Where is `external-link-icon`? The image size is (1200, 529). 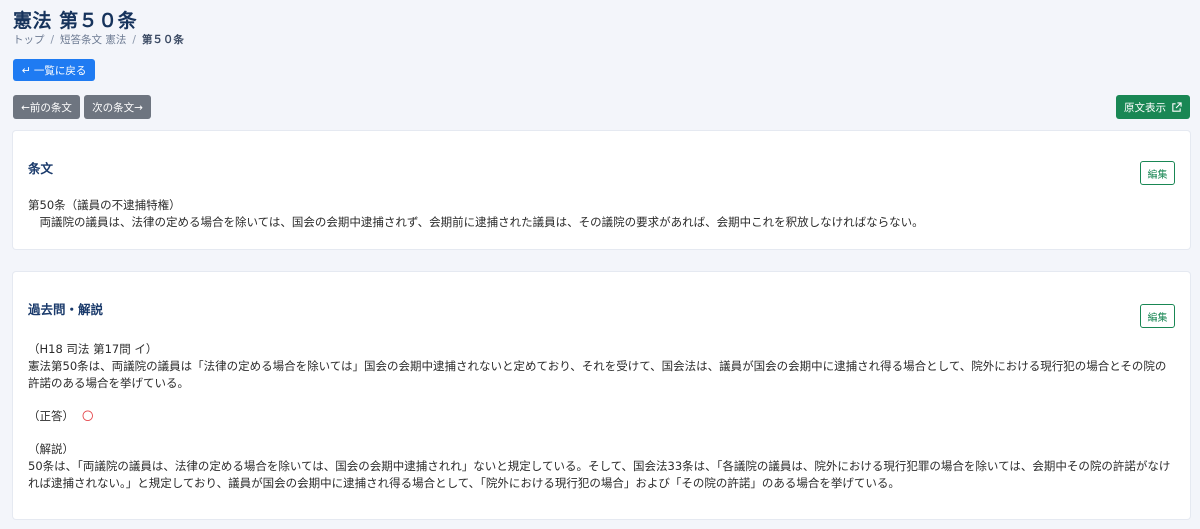 external-link-icon is located at coordinates (1177, 106).